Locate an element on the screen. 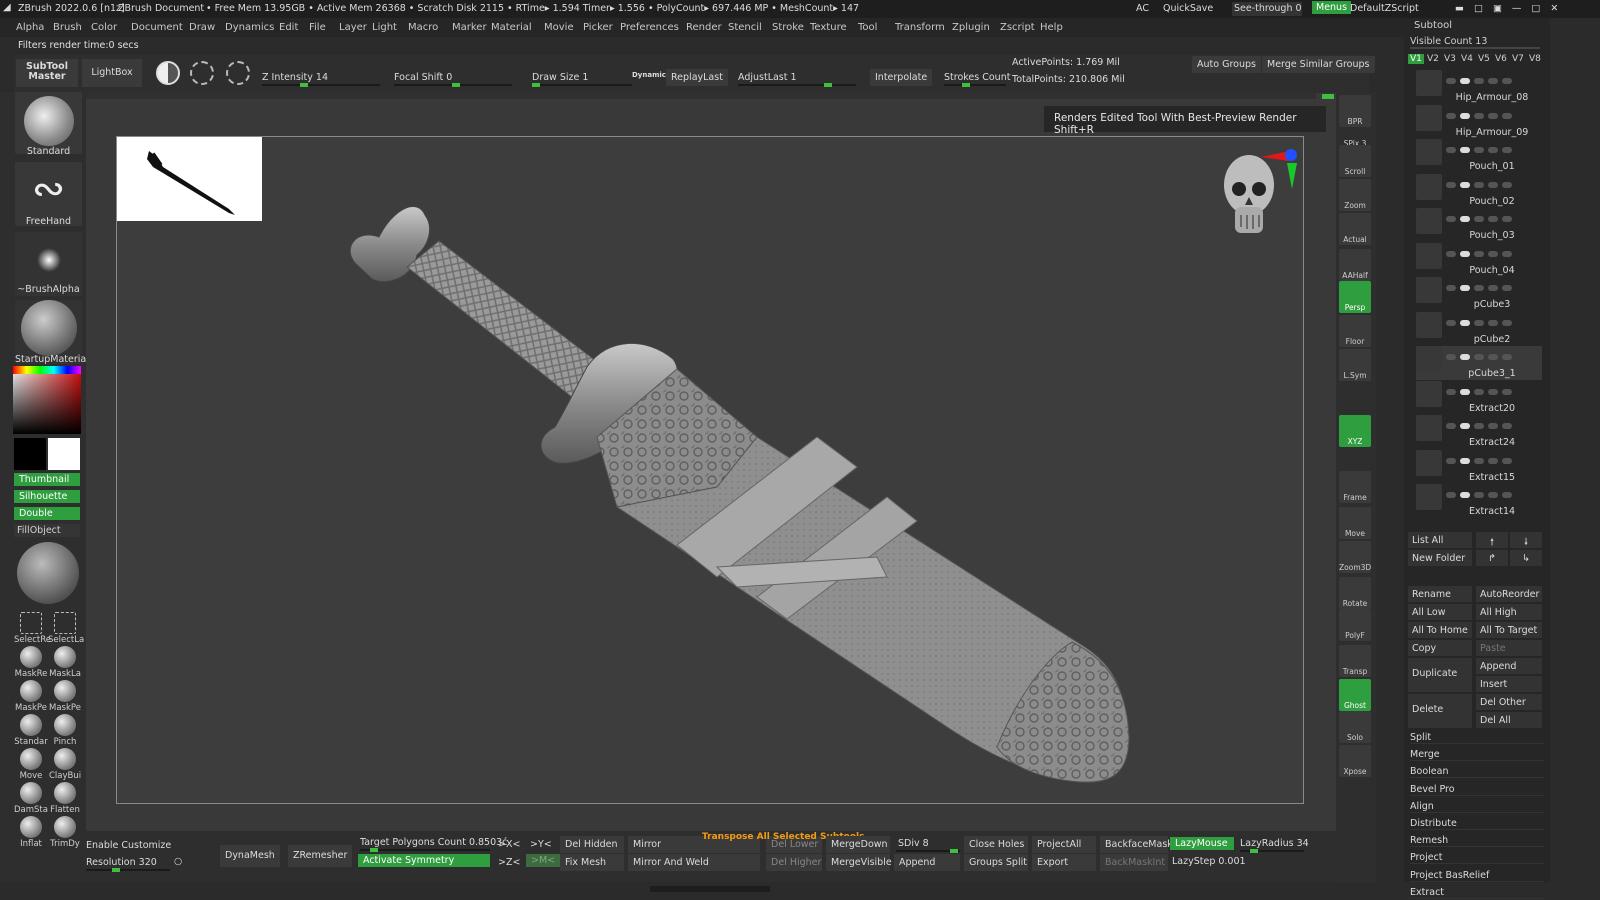 This screenshot has height=900, width=1600. copy-button: Copy is located at coordinates (1440, 648).